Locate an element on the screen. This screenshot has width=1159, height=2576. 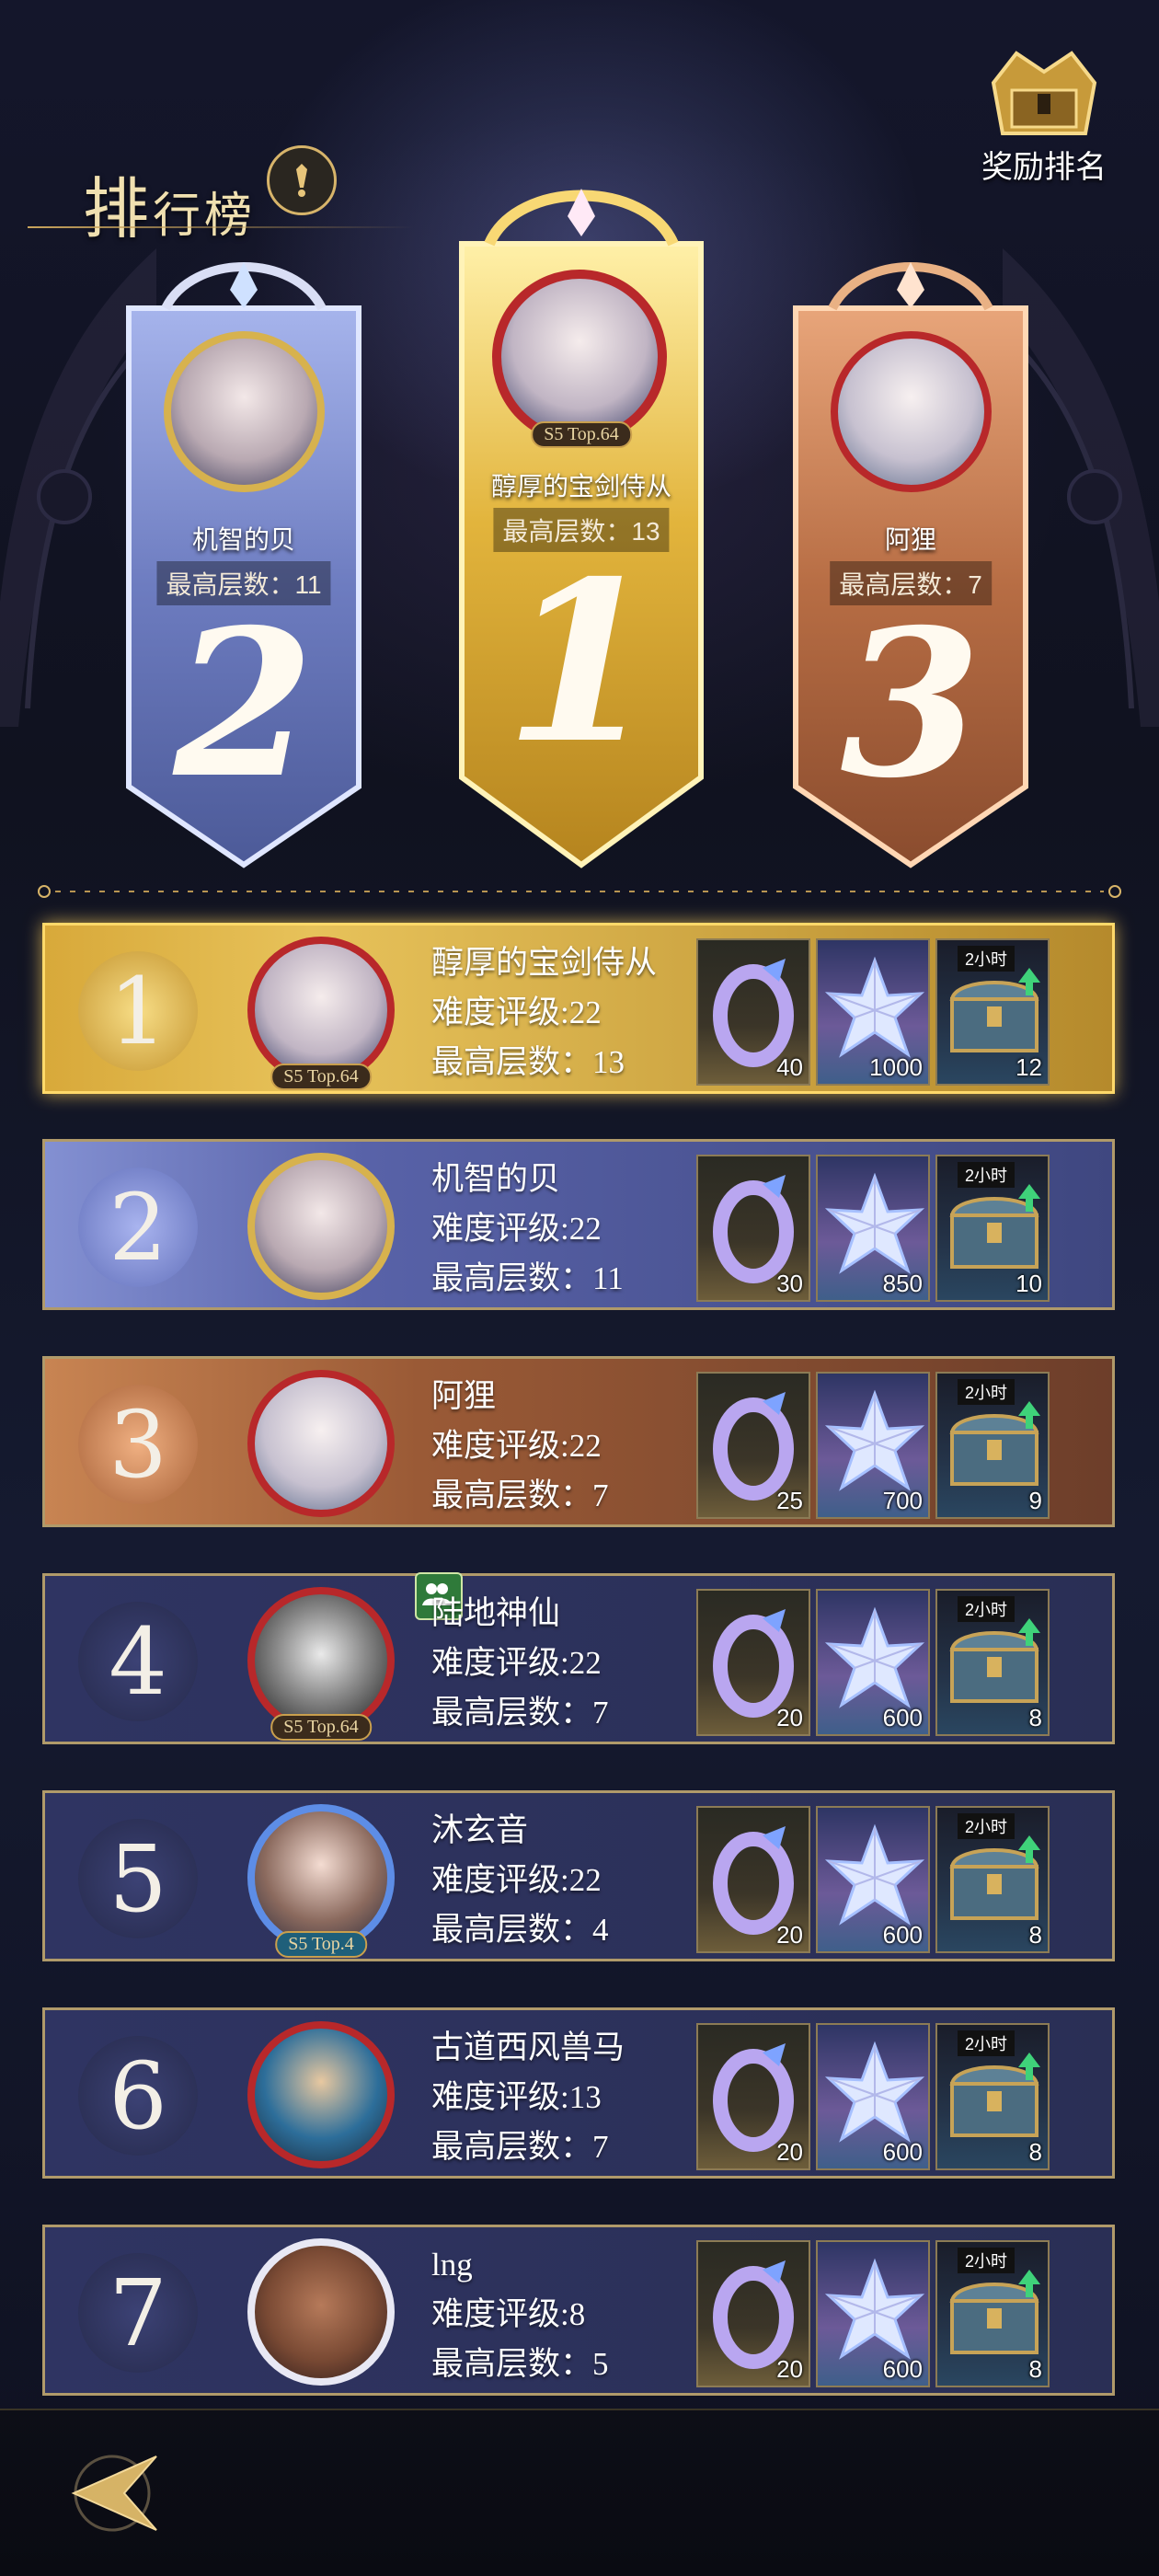
reward-ring: 25 is located at coordinates (753, 1445).